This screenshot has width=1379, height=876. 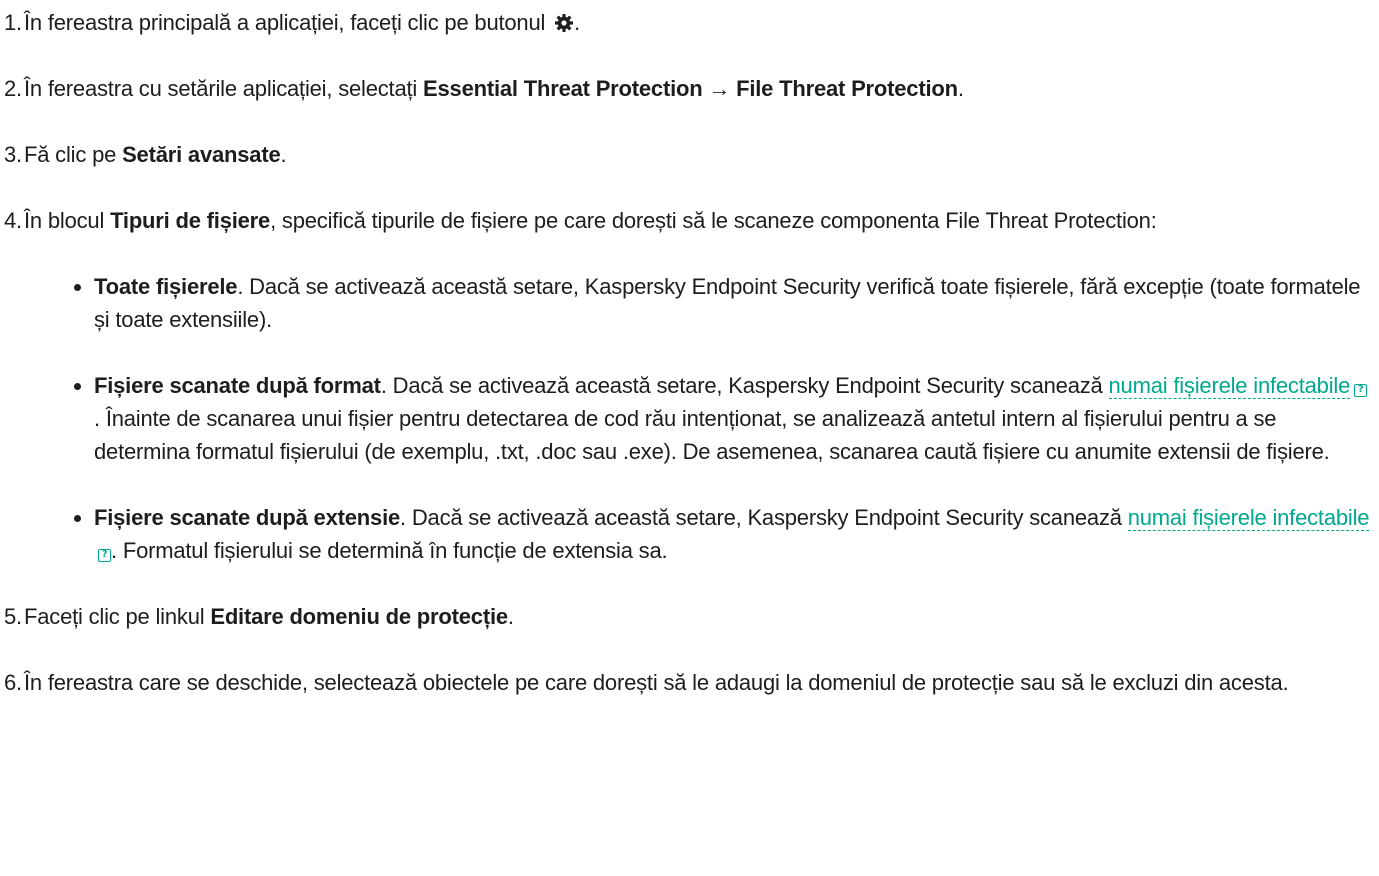 What do you see at coordinates (13, 88) in the screenshot?
I see `step-number: 2.` at bounding box center [13, 88].